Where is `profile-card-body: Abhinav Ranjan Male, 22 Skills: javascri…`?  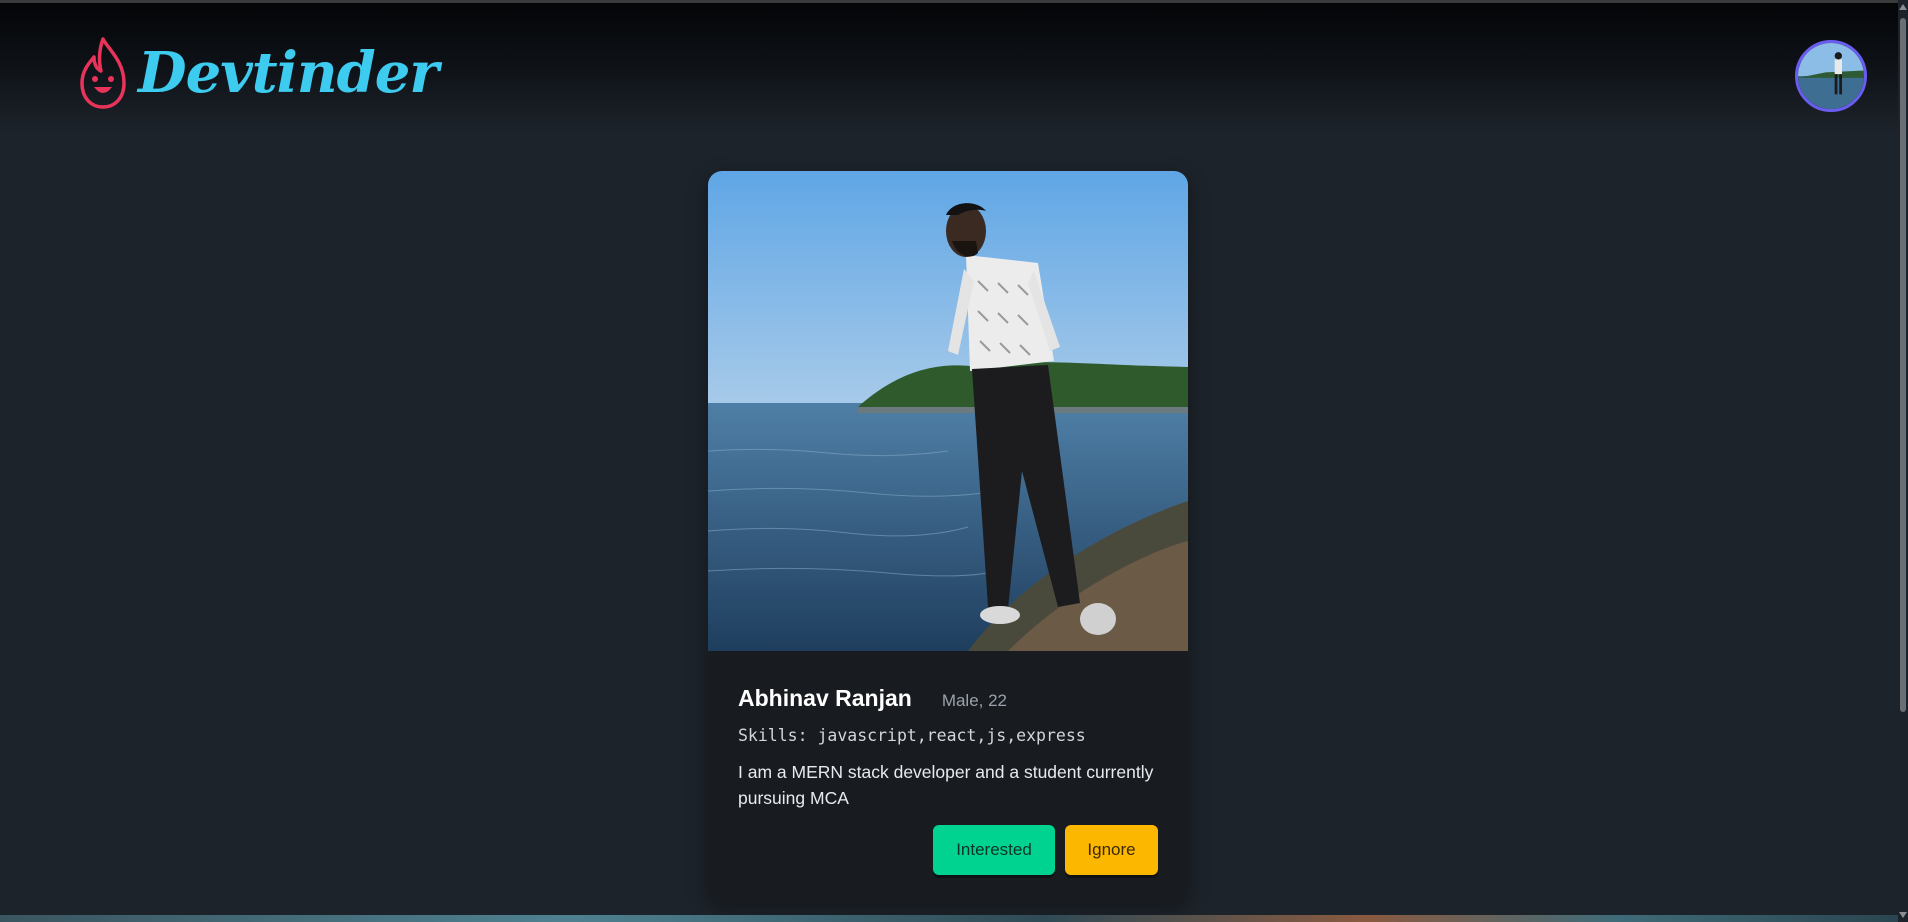
profile-card-body: Abhinav Ranjan Male, 22 Skills: javascri… is located at coordinates (953, 748).